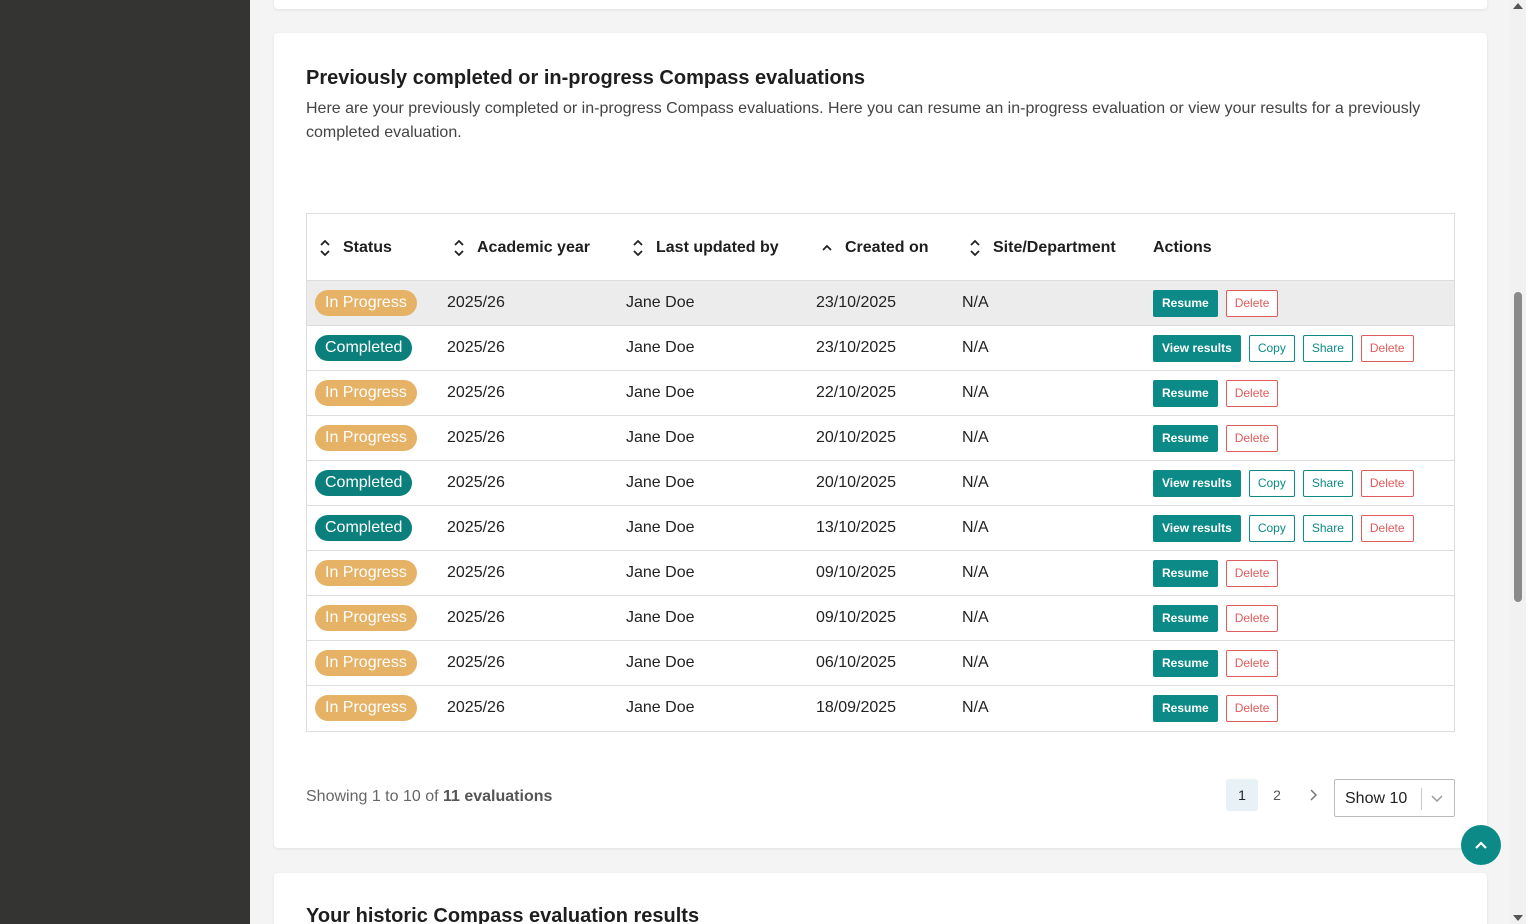 The width and height of the screenshot is (1526, 924). I want to click on column-site: Site/Department, so click(1042, 247).